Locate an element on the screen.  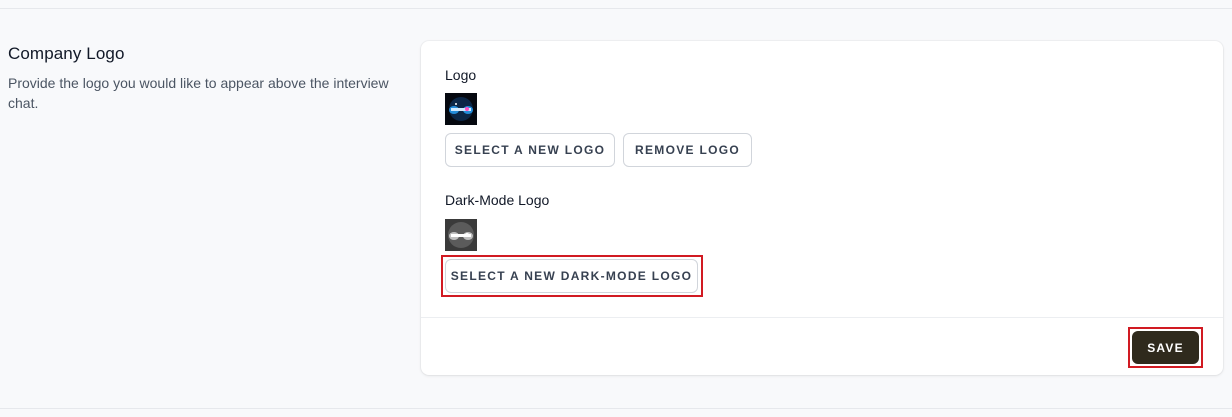
select-new-dark-mode-logo-button: SELECT A NEW DARK-MODE LOGO is located at coordinates (571, 276).